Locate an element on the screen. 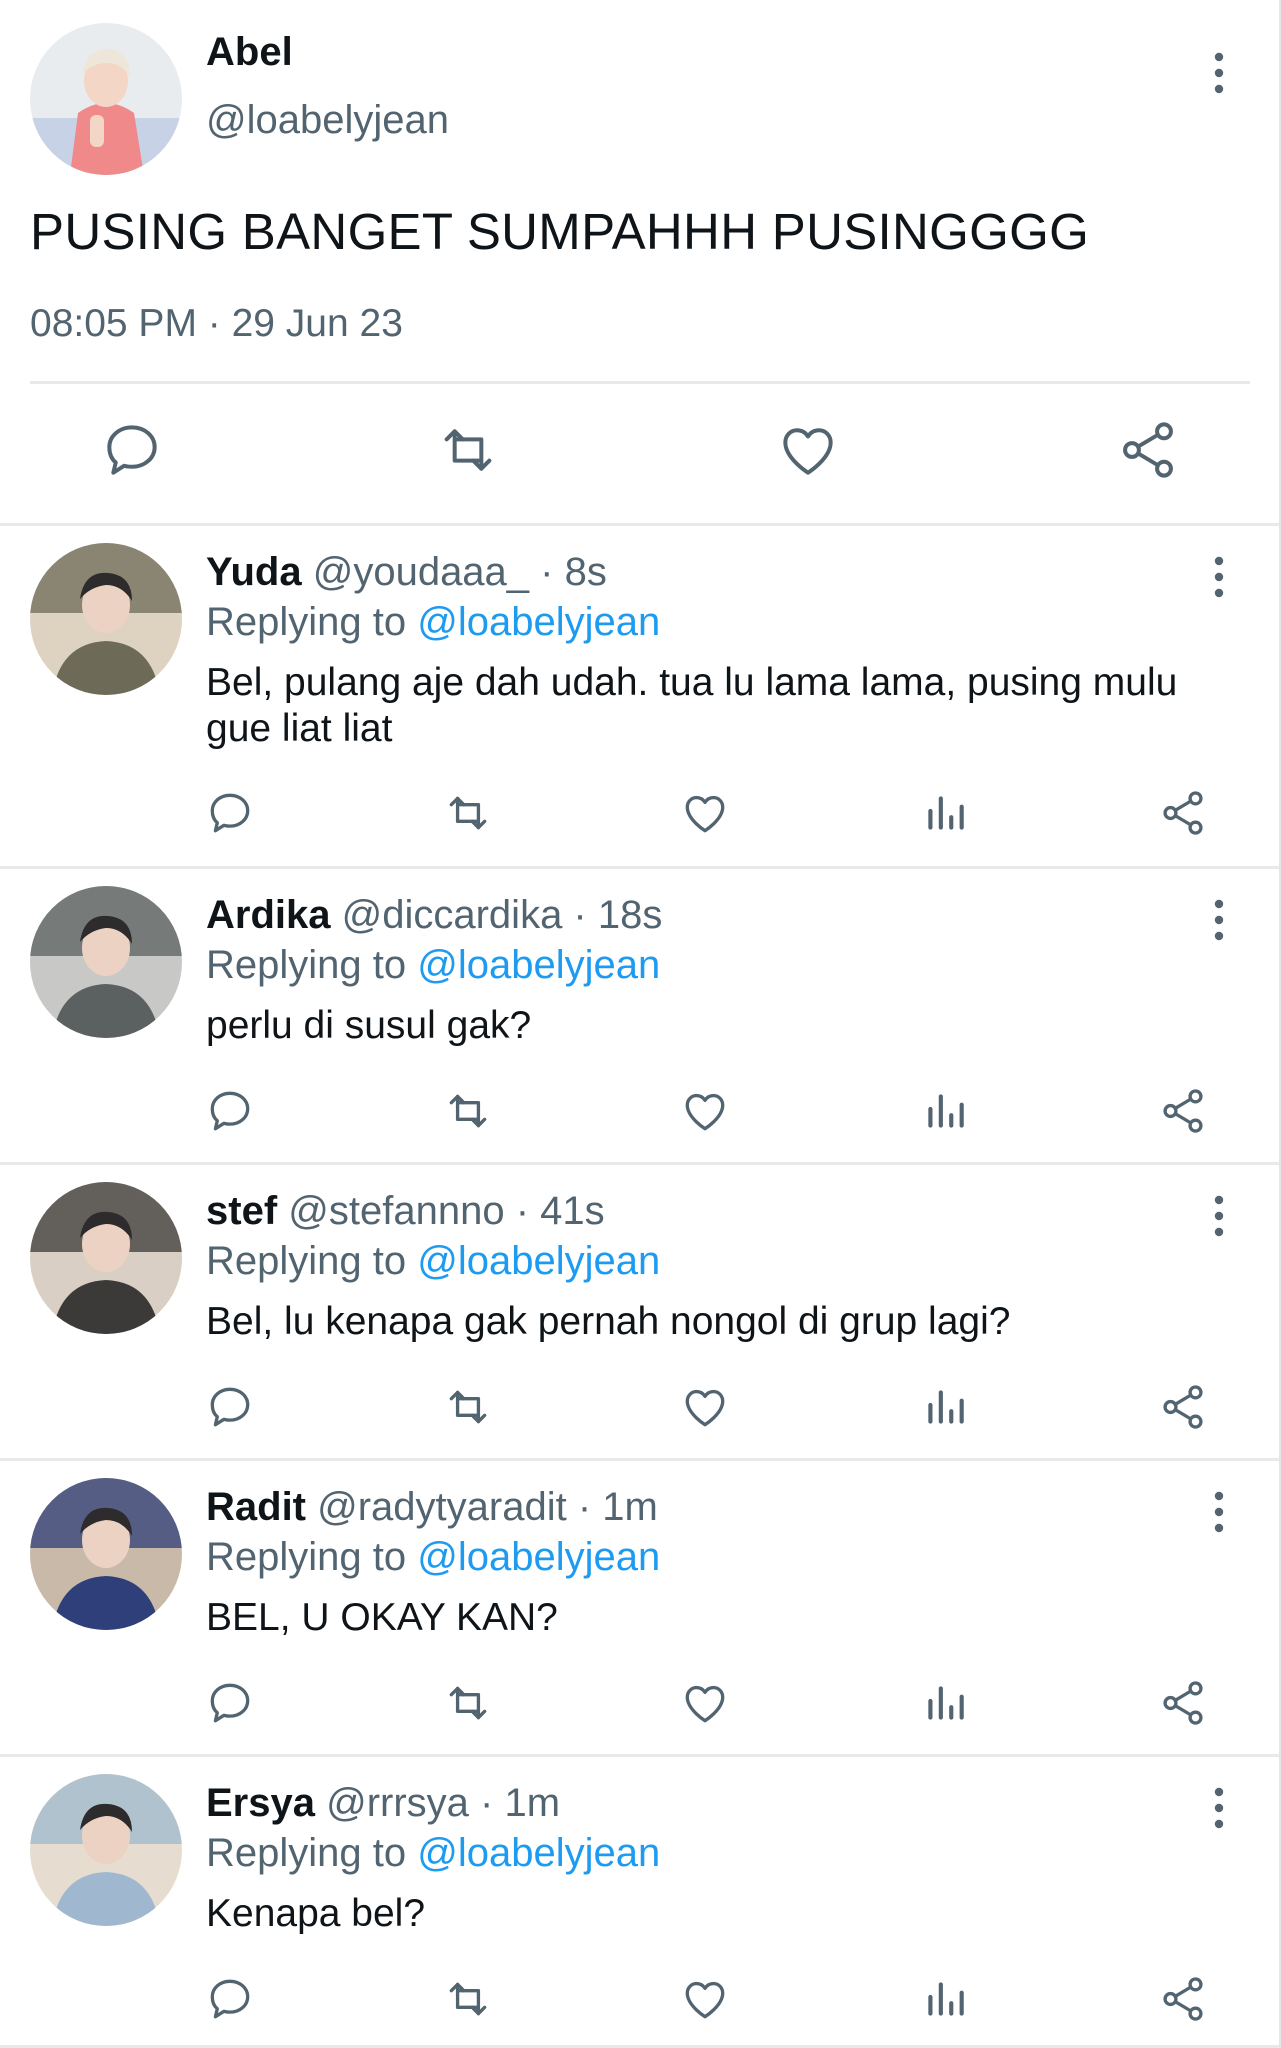 The image size is (1281, 2048). reply-text: Kenapa bel? is located at coordinates (316, 1913).